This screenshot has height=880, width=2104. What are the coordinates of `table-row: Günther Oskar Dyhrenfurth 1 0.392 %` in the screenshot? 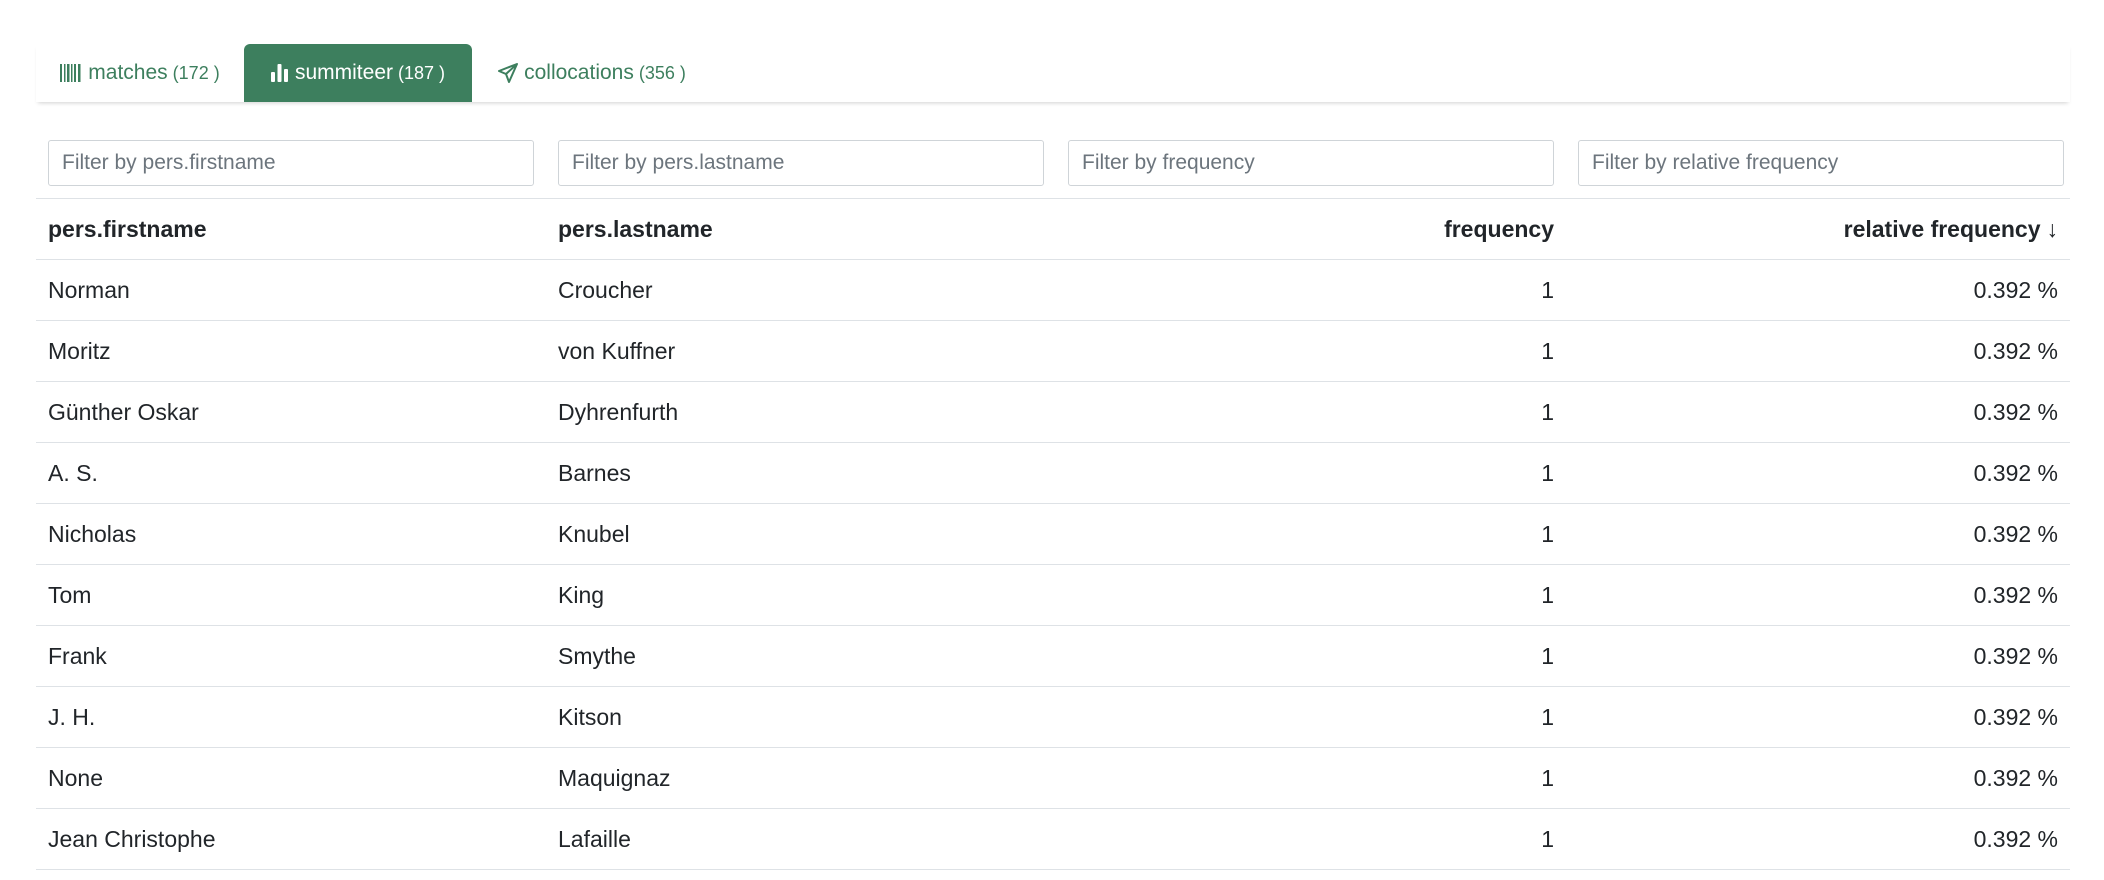 It's located at (1053, 412).